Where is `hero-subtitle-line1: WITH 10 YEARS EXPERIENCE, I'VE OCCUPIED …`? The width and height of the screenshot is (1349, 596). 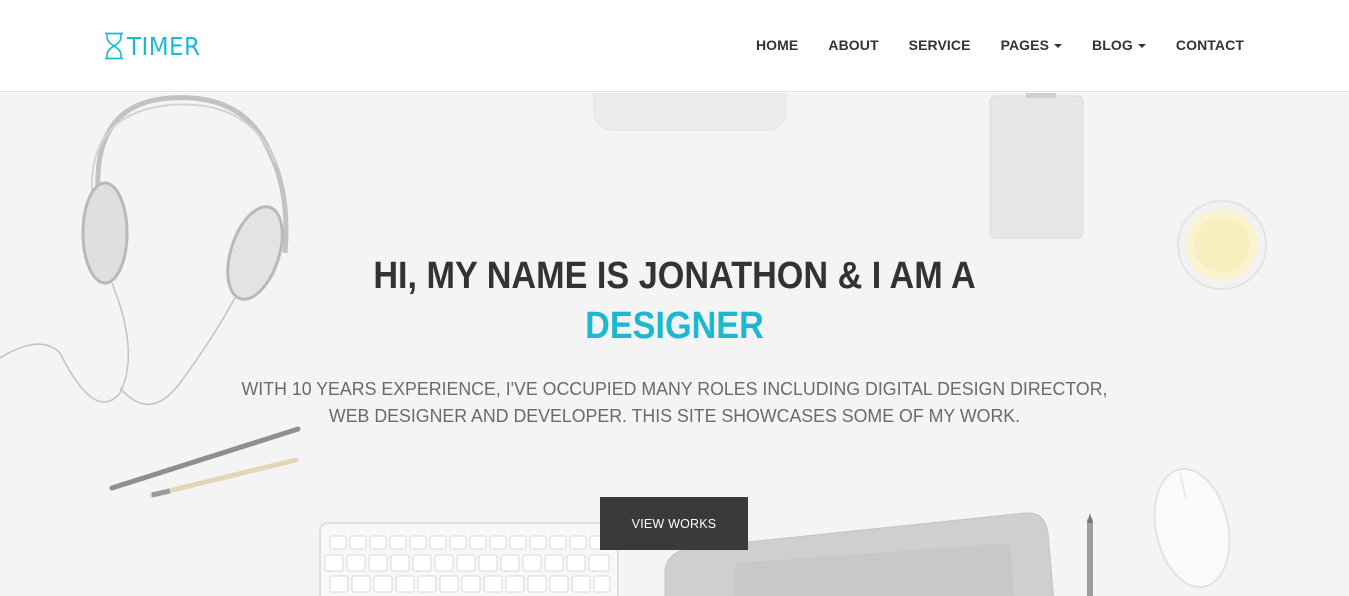
hero-subtitle-line1: WITH 10 YEARS EXPERIENCE, I'VE OCCUPIED … is located at coordinates (674, 388).